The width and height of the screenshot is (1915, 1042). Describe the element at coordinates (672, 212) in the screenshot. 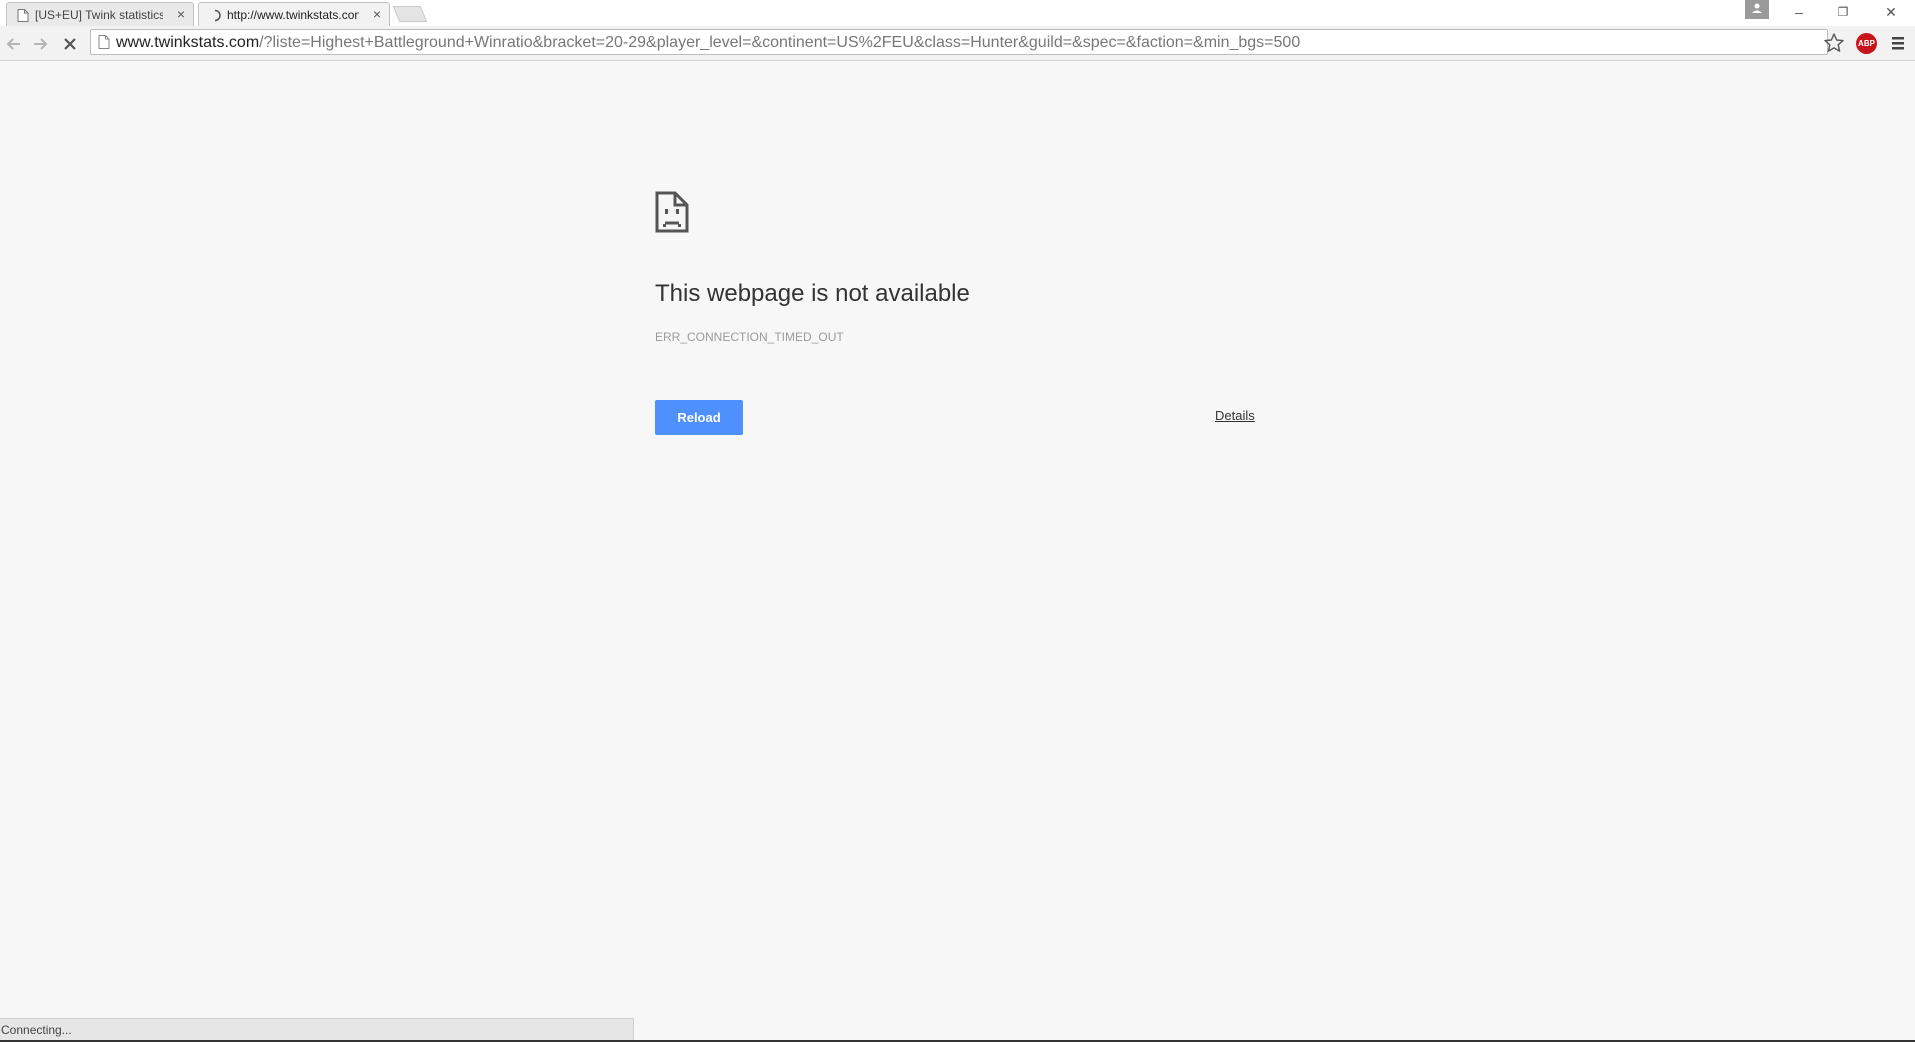

I see `sad-page-icon` at that location.